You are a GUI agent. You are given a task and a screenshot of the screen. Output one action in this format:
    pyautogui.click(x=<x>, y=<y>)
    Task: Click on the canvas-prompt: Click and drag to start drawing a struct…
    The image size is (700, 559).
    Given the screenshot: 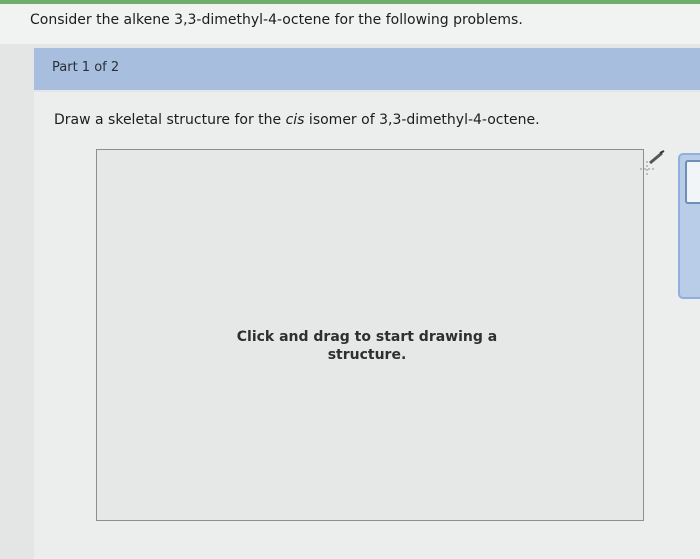 What is the action you would take?
    pyautogui.click(x=367, y=346)
    